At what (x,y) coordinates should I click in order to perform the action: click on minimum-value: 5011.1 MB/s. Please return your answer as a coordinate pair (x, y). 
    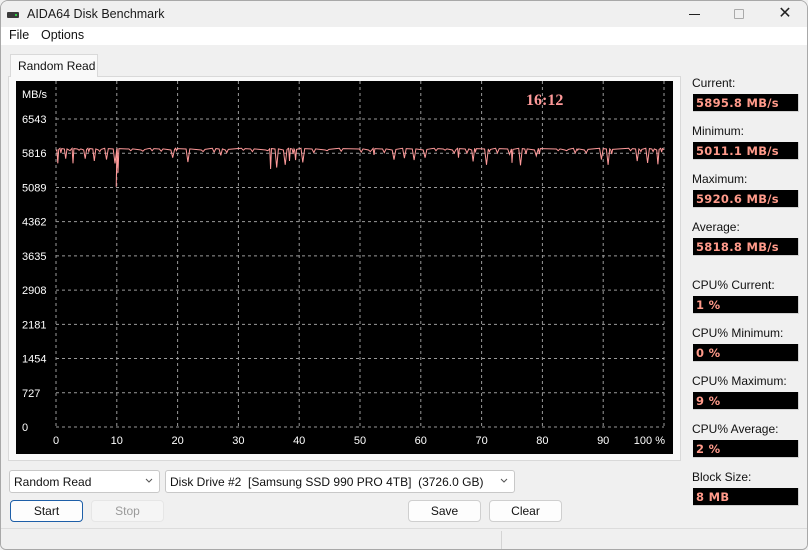
    Looking at the image, I should click on (746, 151).